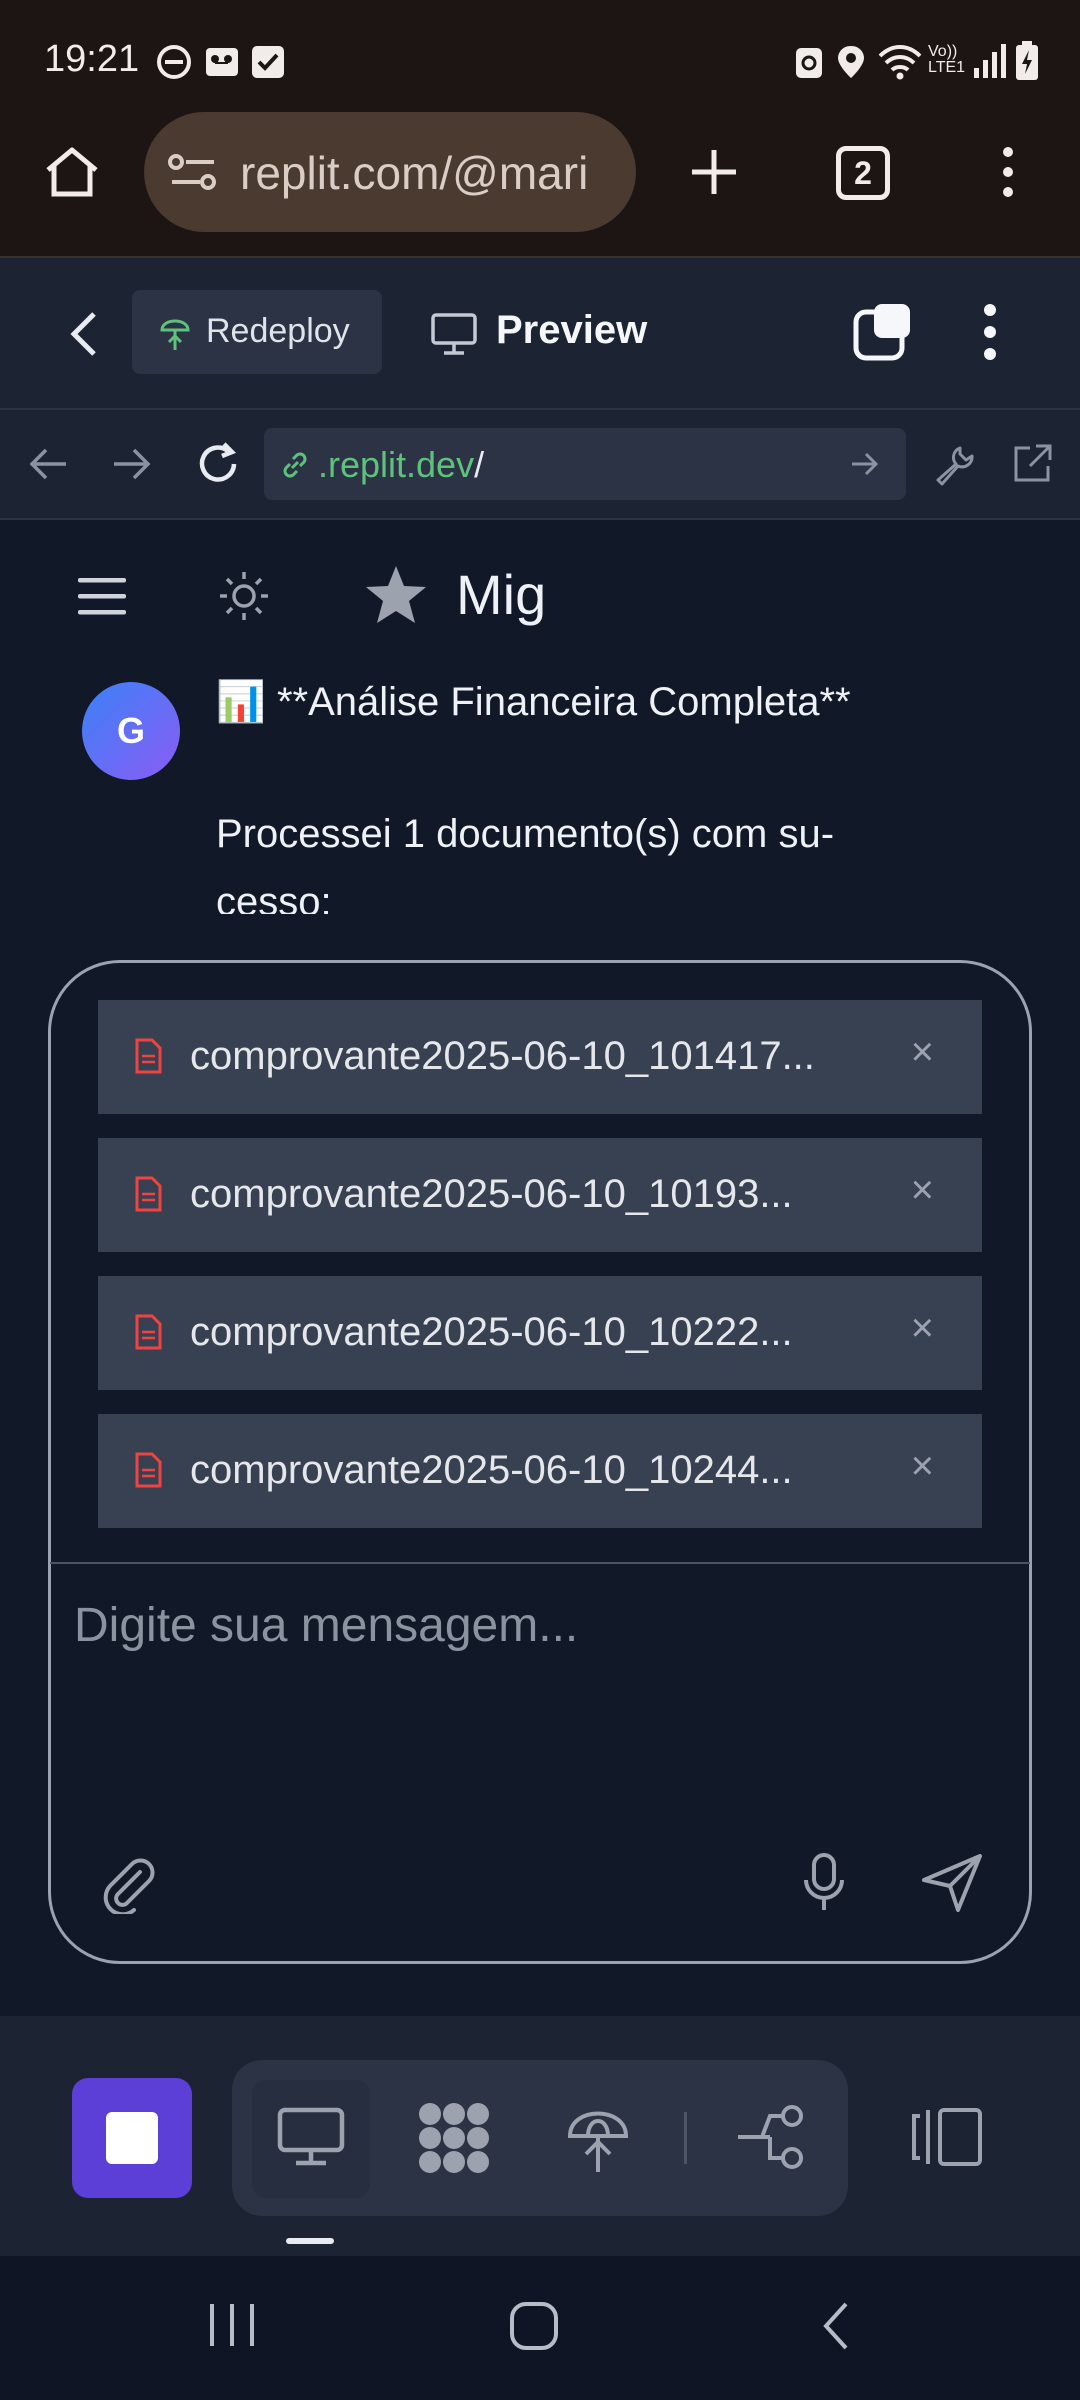 This screenshot has height=2400, width=1080. Describe the element at coordinates (563, 702) in the screenshot. I see `message-title-text: **Análise Financeira Completa**` at that location.